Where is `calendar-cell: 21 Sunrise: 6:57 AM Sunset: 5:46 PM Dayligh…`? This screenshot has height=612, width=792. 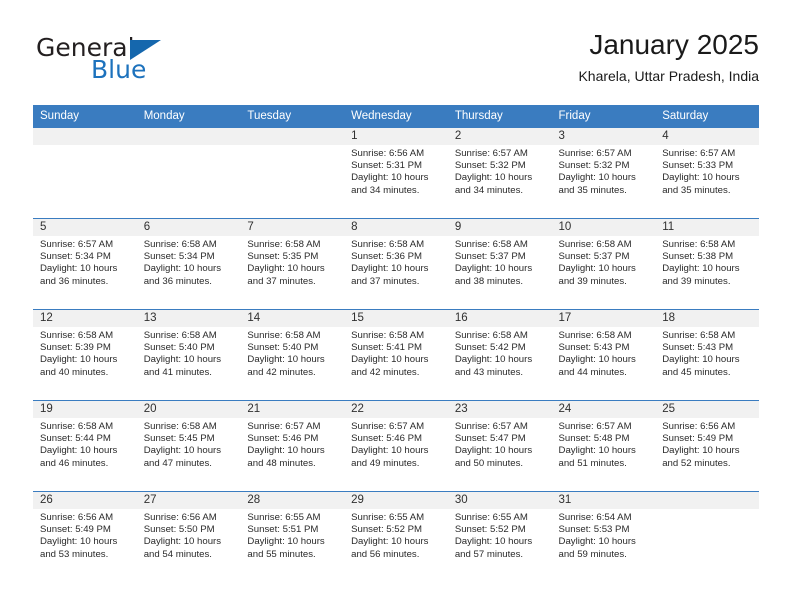
calendar-cell: 21 Sunrise: 6:57 AM Sunset: 5:46 PM Dayligh… is located at coordinates (292, 445).